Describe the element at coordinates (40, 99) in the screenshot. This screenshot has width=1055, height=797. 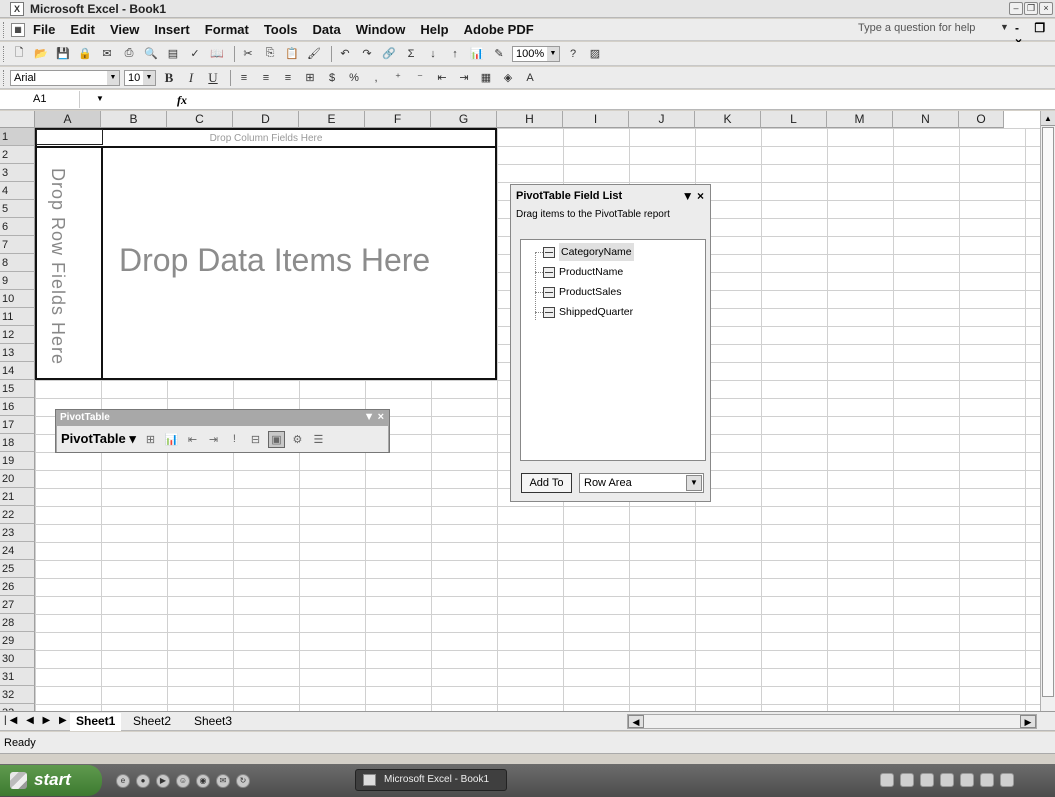
I see `name-box: A1` at that location.